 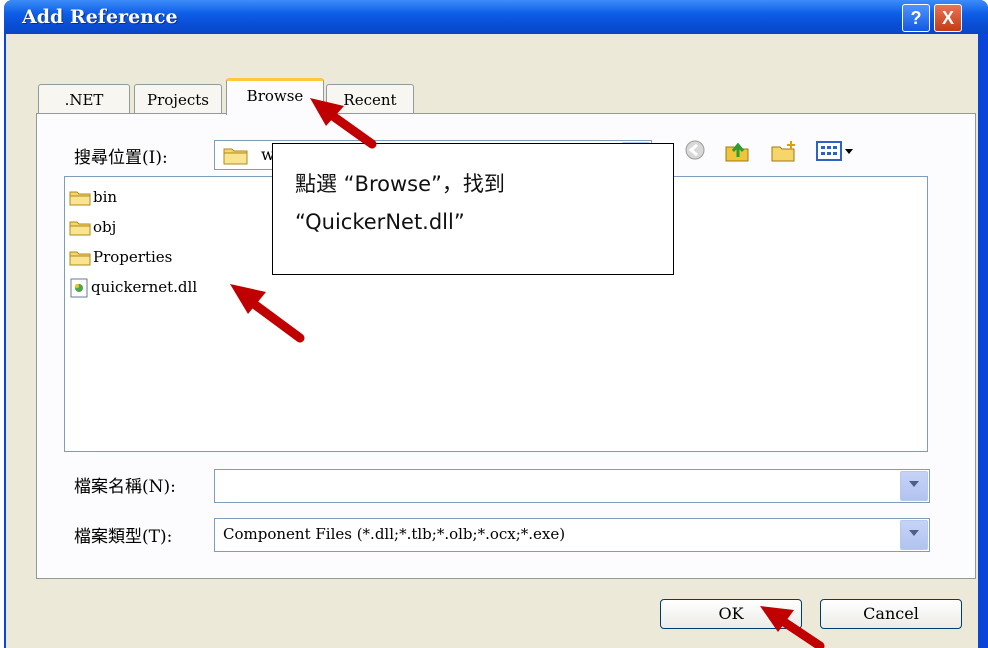 I want to click on callout-line-2: “QuickerNet.dll”, so click(x=380, y=222).